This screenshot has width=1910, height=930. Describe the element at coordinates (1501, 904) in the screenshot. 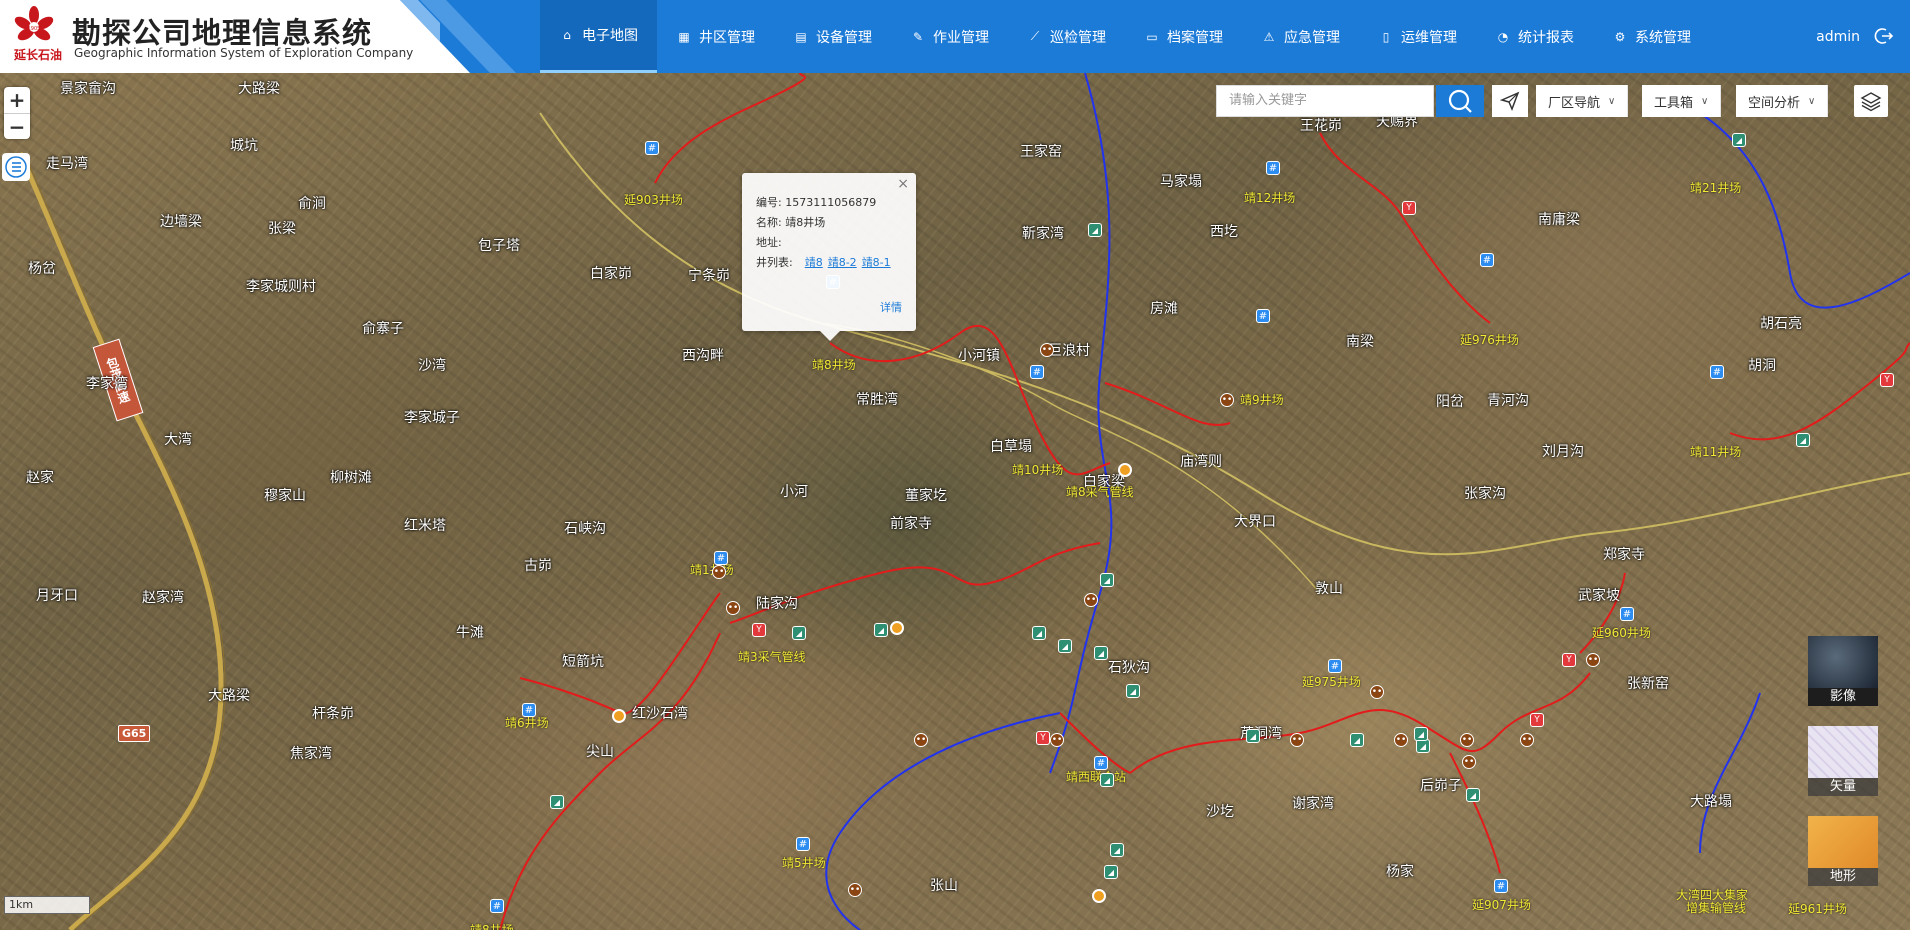

I see `well-site-label: 延907井场` at that location.